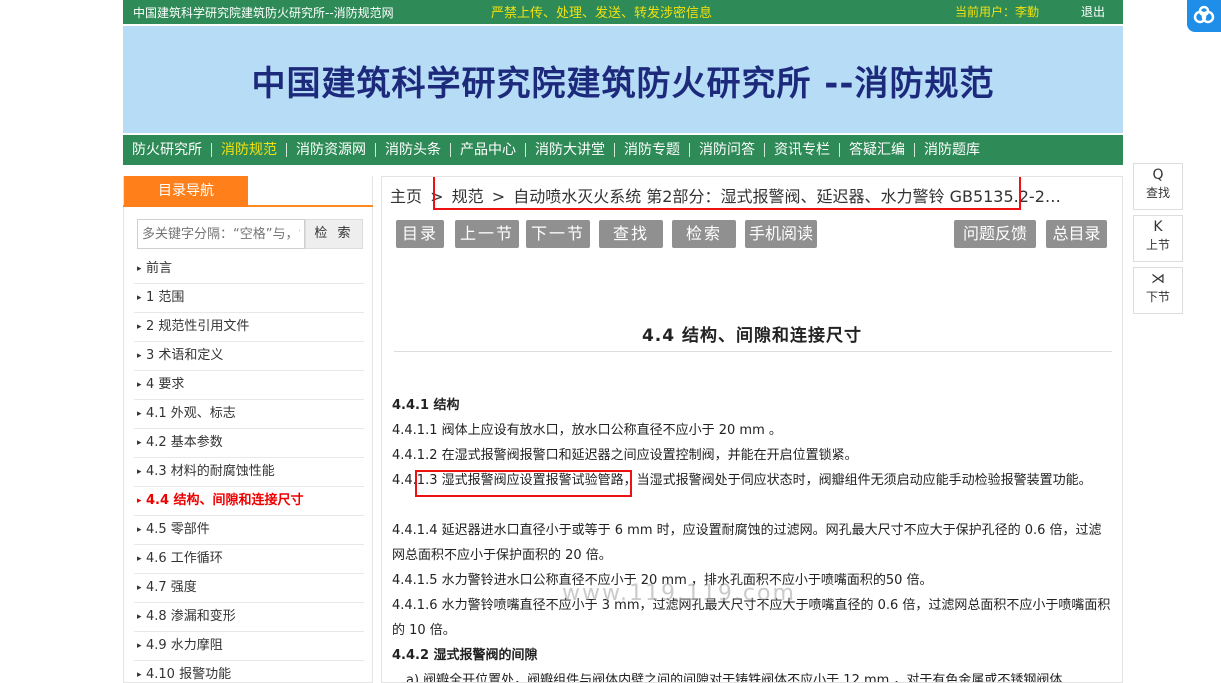 The height and width of the screenshot is (683, 1221). I want to click on toc-item: ▸ 前言, so click(249, 269).